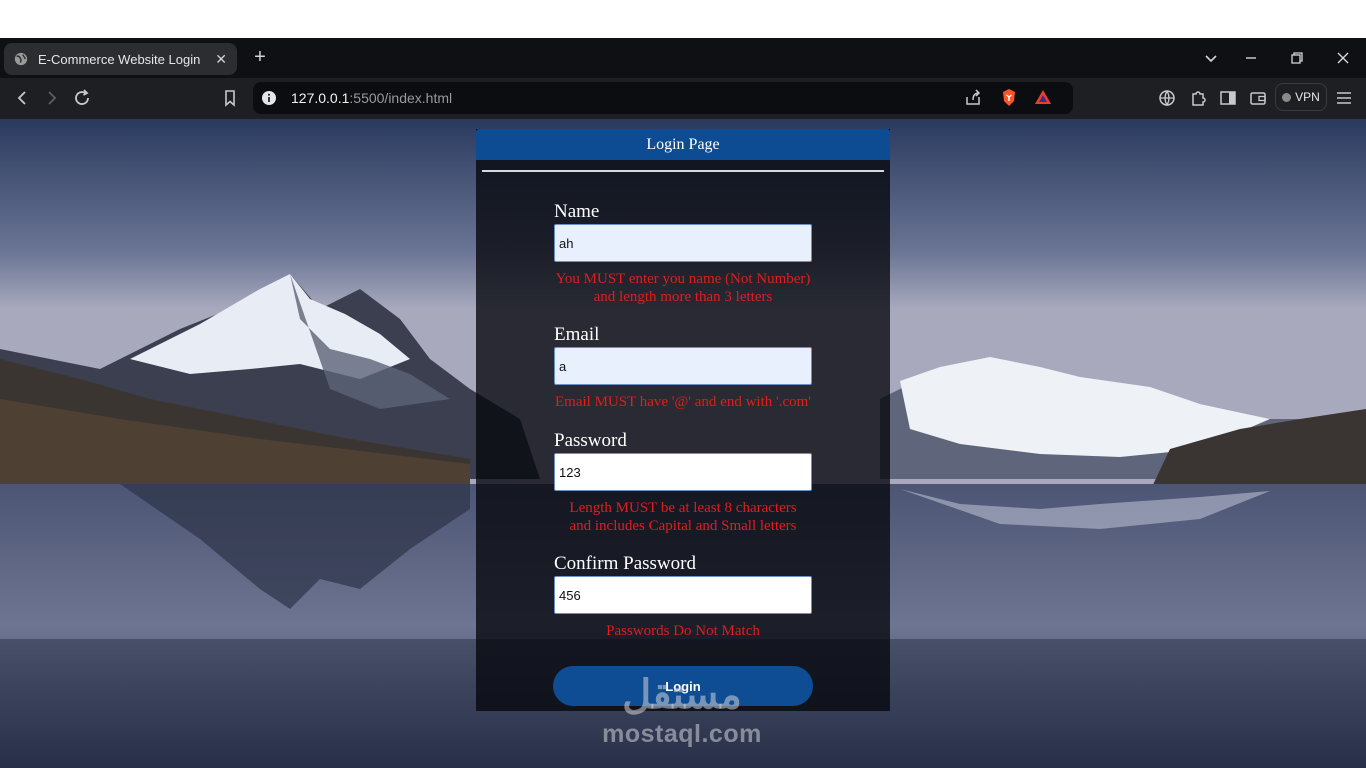 The image size is (1366, 768). What do you see at coordinates (1198, 98) in the screenshot?
I see `extensions-icon` at bounding box center [1198, 98].